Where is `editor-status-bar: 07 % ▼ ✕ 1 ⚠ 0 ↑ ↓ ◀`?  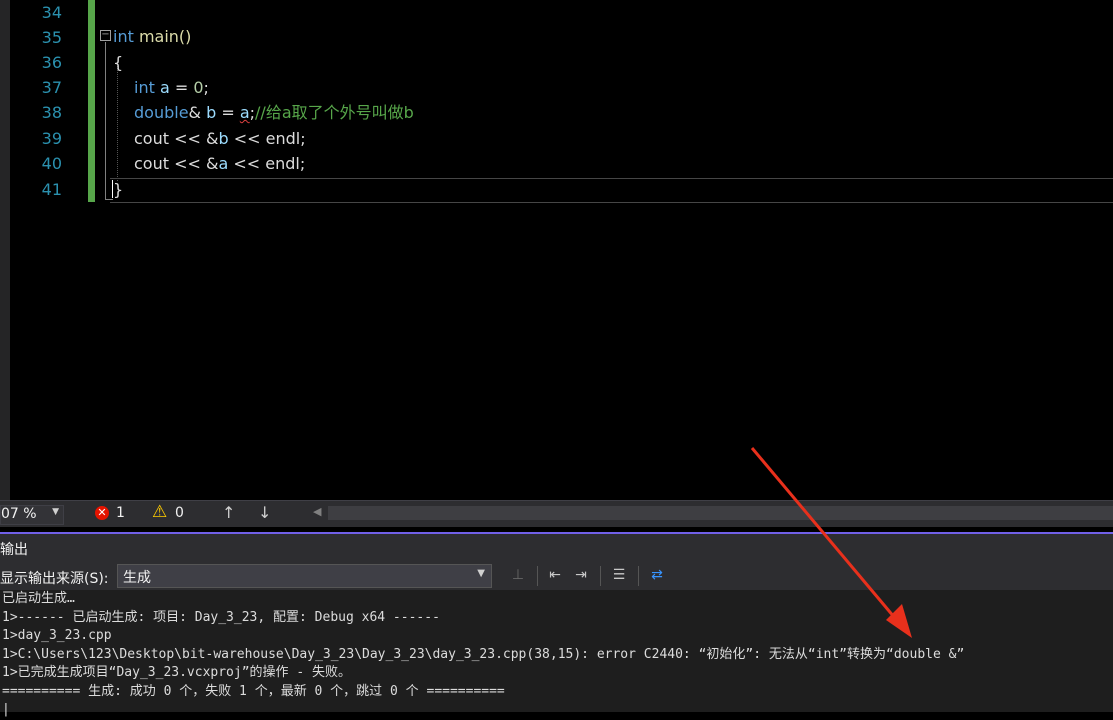
editor-status-bar: 07 % ▼ ✕ 1 ⚠ 0 ↑ ↓ ◀ is located at coordinates (556, 513).